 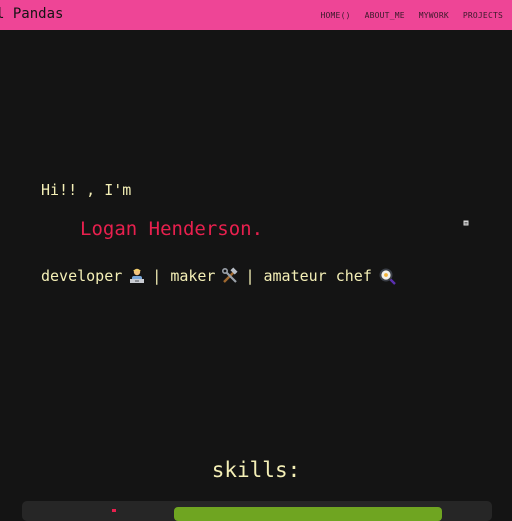 I want to click on skills-title: skills:, so click(x=256, y=470).